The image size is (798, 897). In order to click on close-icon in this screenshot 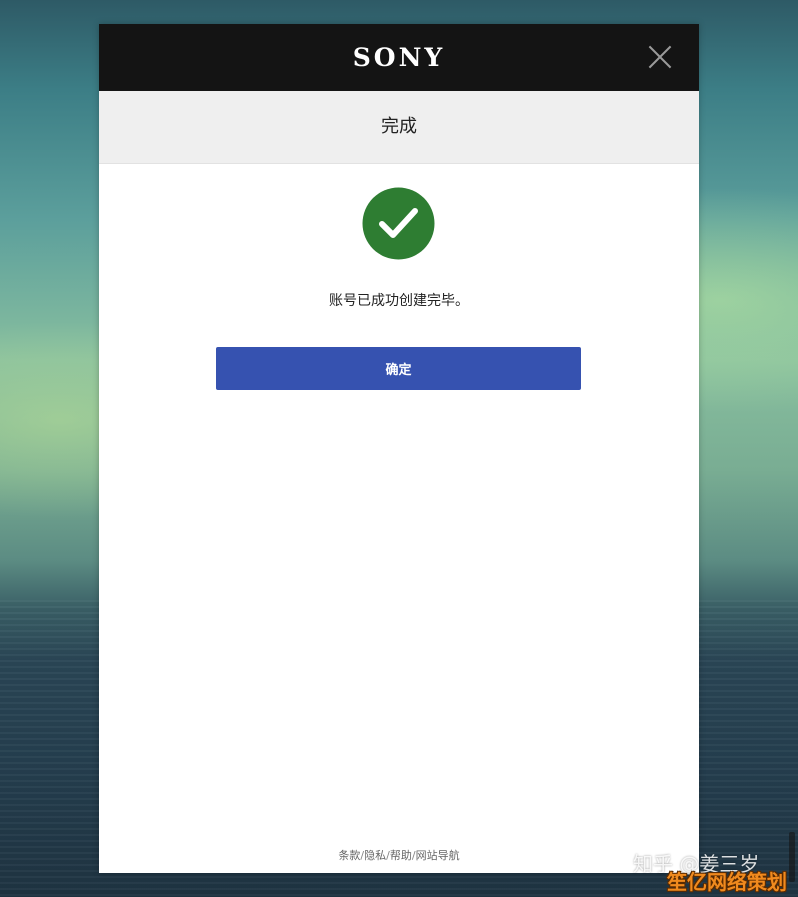, I will do `click(660, 57)`.